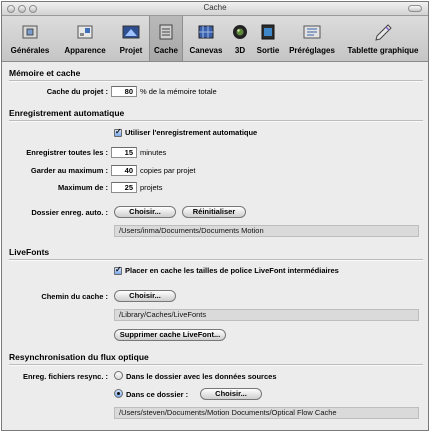  What do you see at coordinates (240, 32) in the screenshot?
I see `3d-icon` at bounding box center [240, 32].